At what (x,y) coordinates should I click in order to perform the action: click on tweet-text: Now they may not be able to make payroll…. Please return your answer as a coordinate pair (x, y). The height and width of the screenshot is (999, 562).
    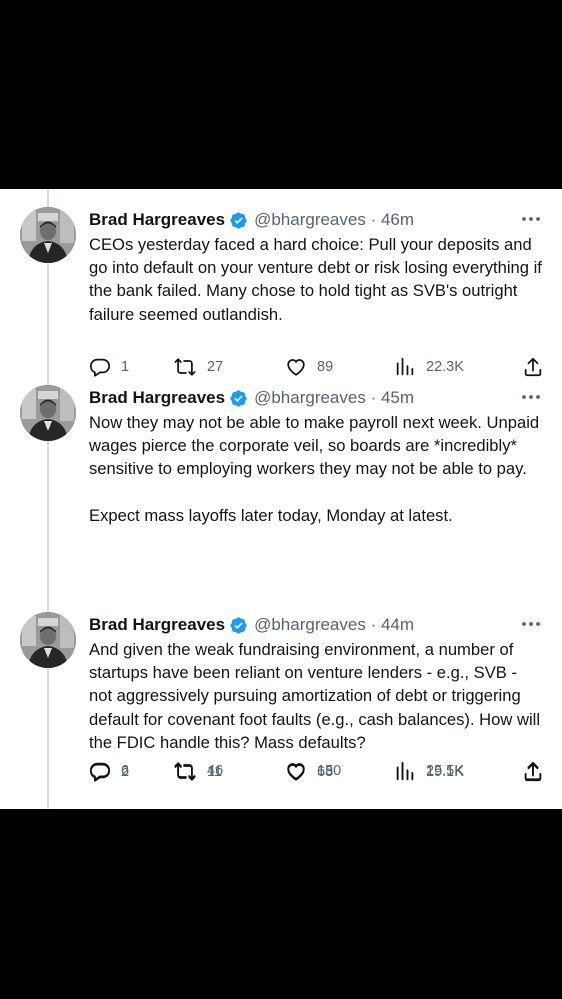
    Looking at the image, I should click on (316, 469).